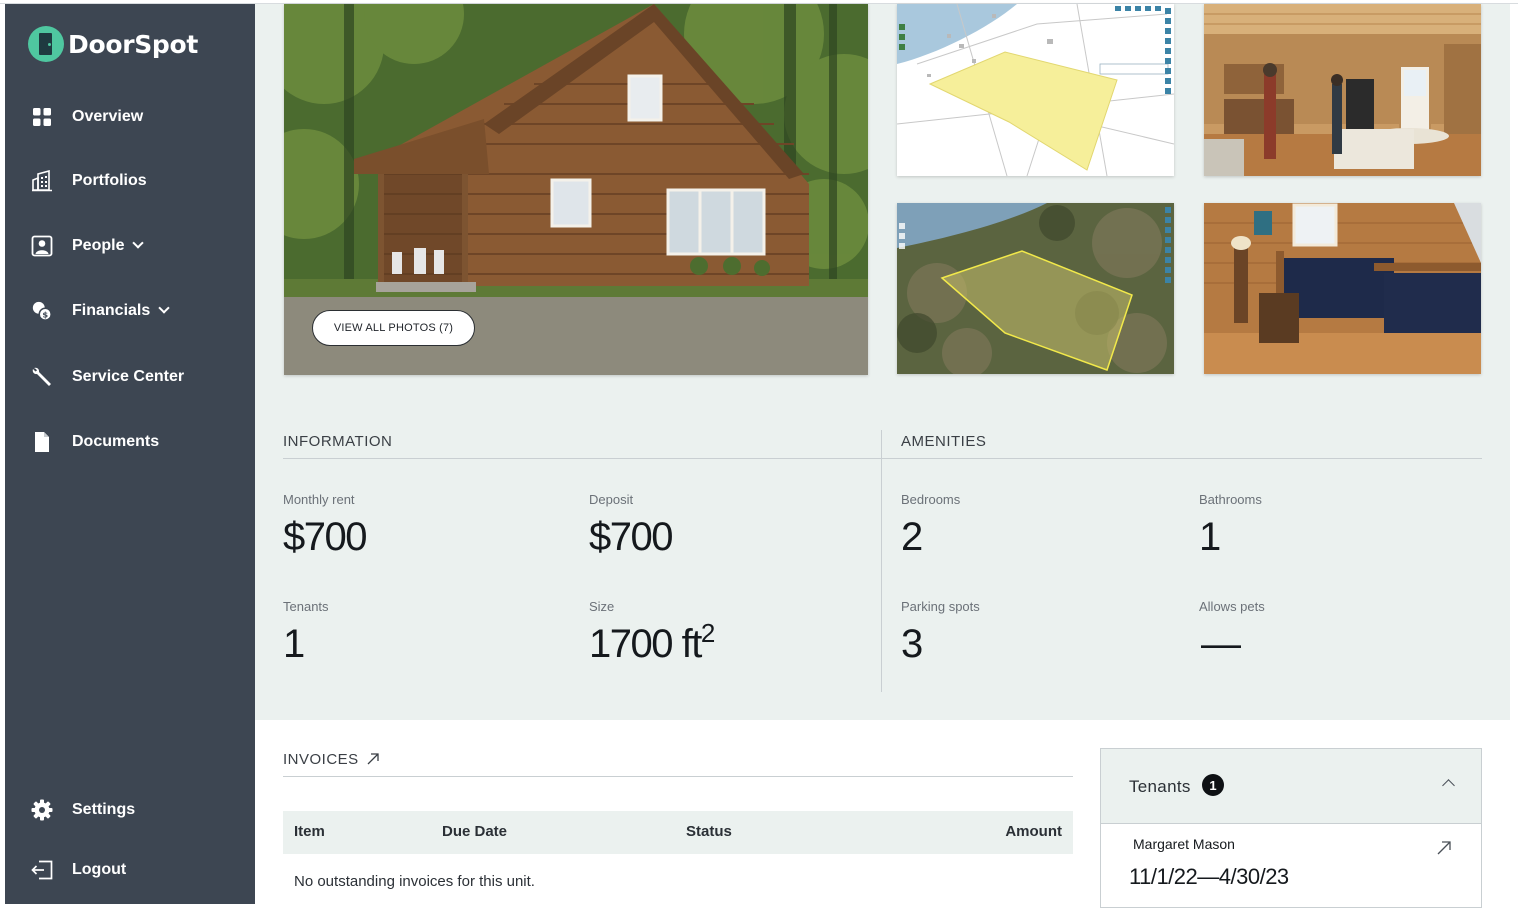 The width and height of the screenshot is (1518, 908). I want to click on size-value: 1700 ft2, so click(652, 642).